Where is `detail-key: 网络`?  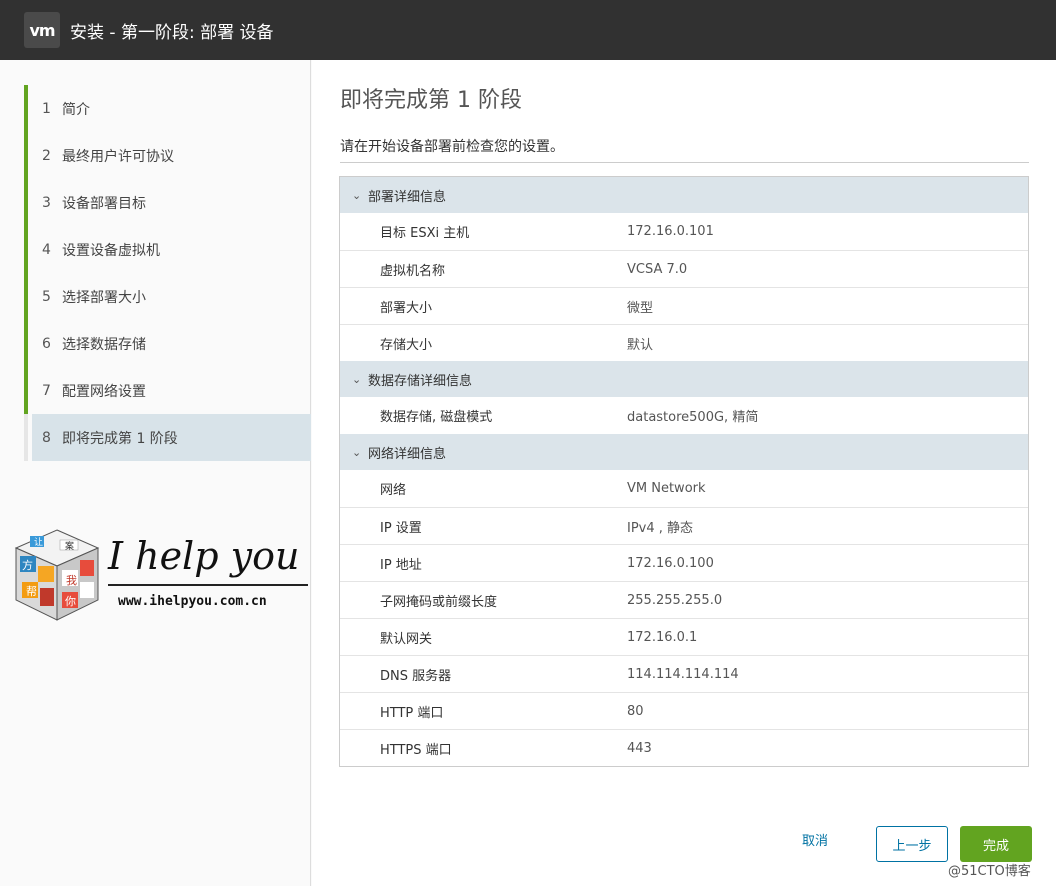
detail-key: 网络 is located at coordinates (393, 490).